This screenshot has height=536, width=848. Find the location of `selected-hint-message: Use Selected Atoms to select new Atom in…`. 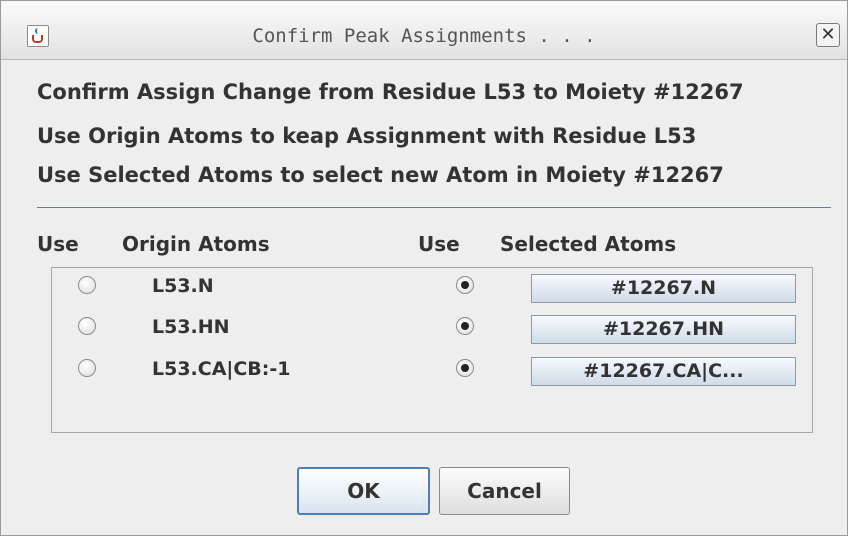

selected-hint-message: Use Selected Atoms to select new Atom in… is located at coordinates (380, 175).